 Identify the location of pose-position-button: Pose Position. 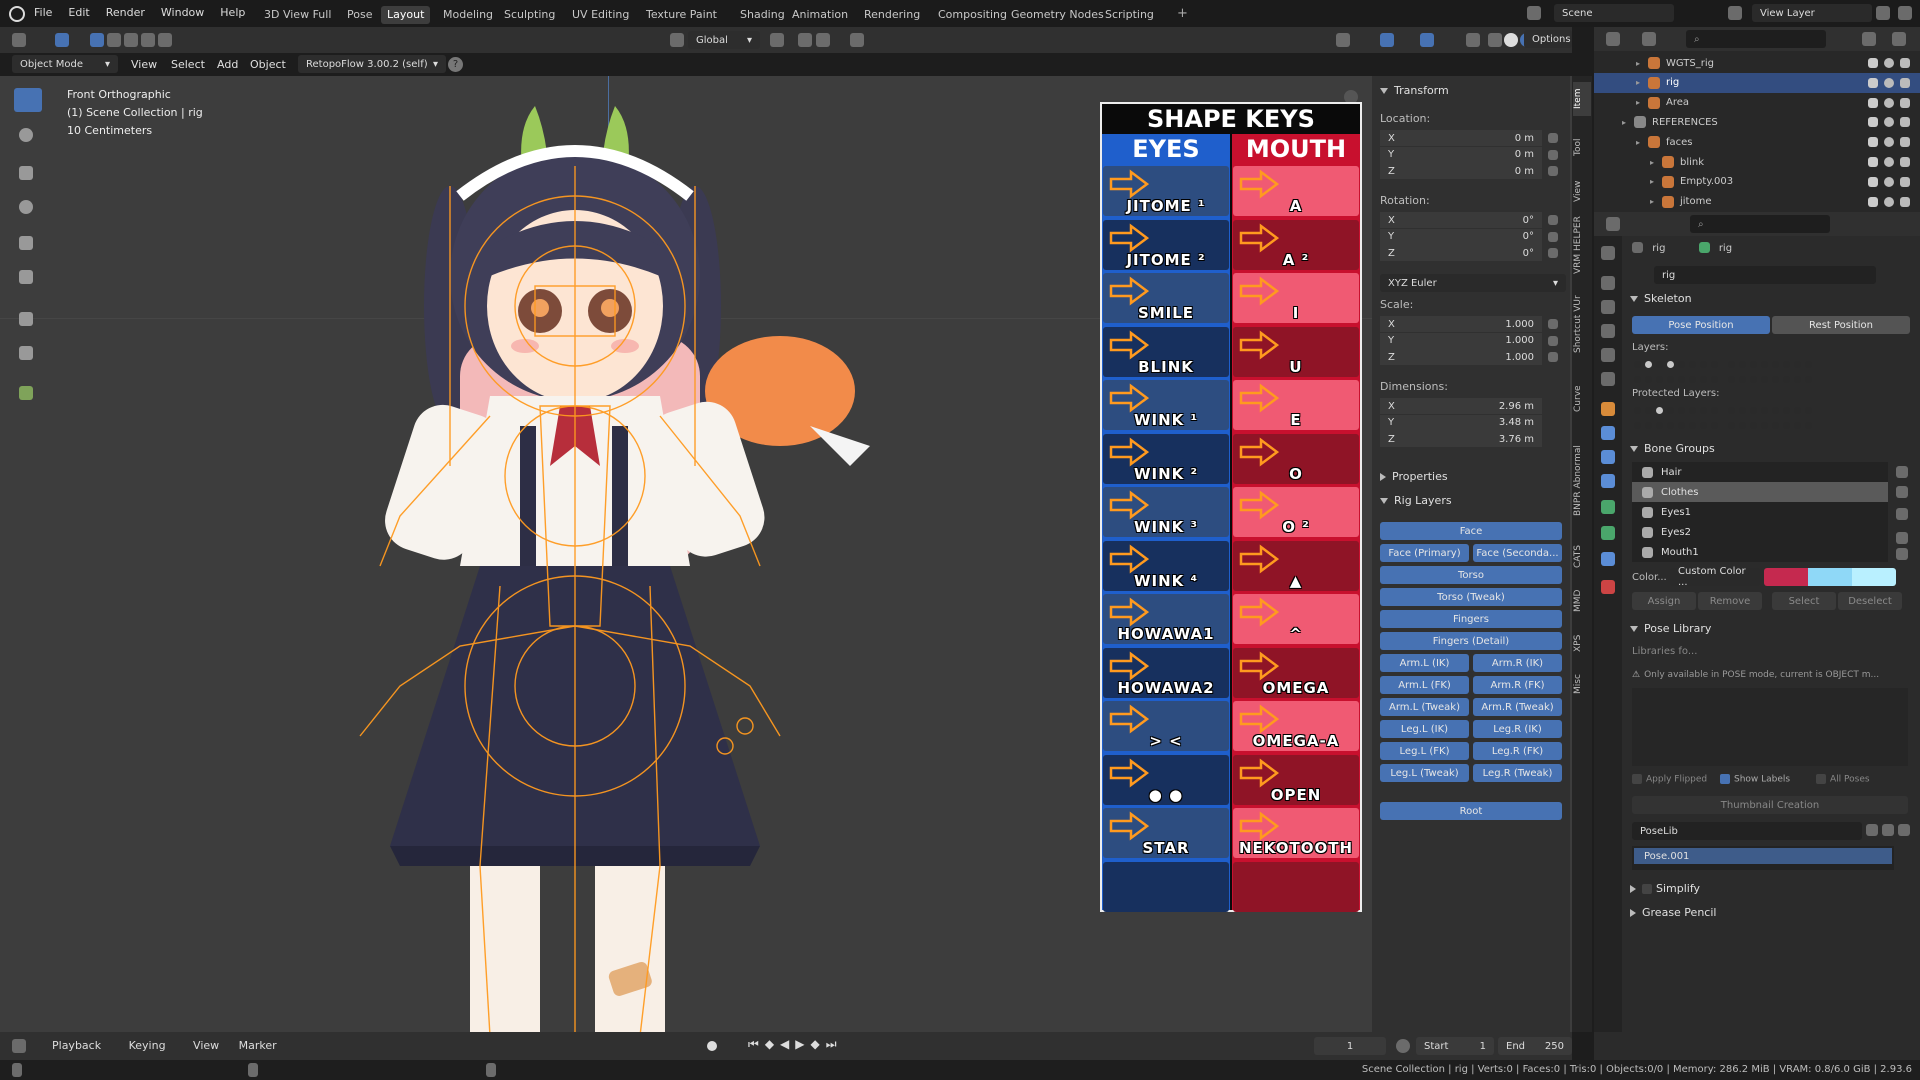
(1701, 325).